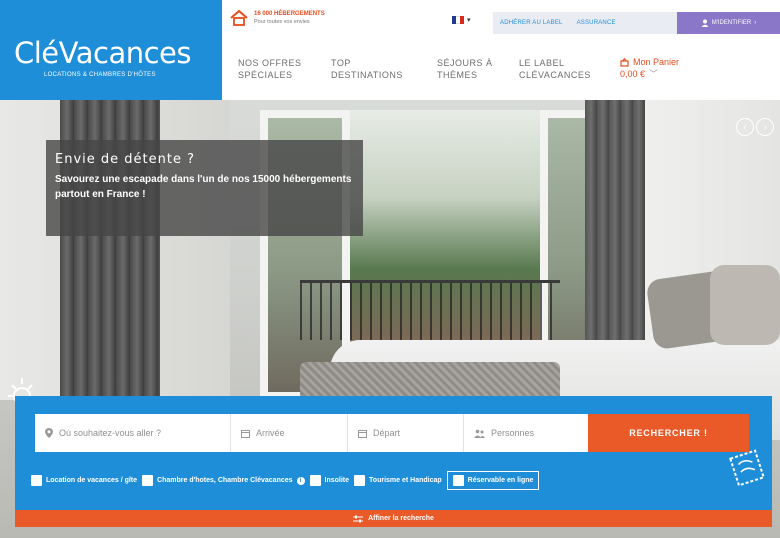 The height and width of the screenshot is (538, 780). I want to click on filter-tourism-handicap: Tourisme et Handicap, so click(398, 480).